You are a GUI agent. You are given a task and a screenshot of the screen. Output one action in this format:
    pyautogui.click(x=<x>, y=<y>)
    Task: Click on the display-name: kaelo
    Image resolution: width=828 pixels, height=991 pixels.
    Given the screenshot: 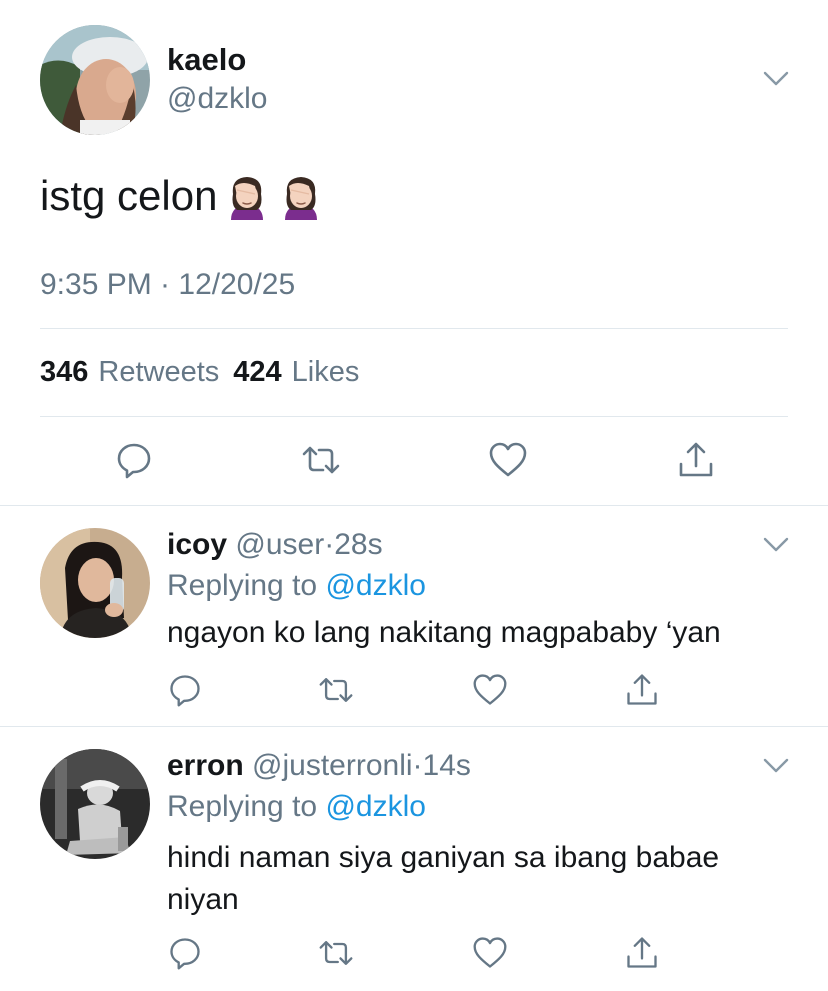 What is the action you would take?
    pyautogui.click(x=206, y=60)
    